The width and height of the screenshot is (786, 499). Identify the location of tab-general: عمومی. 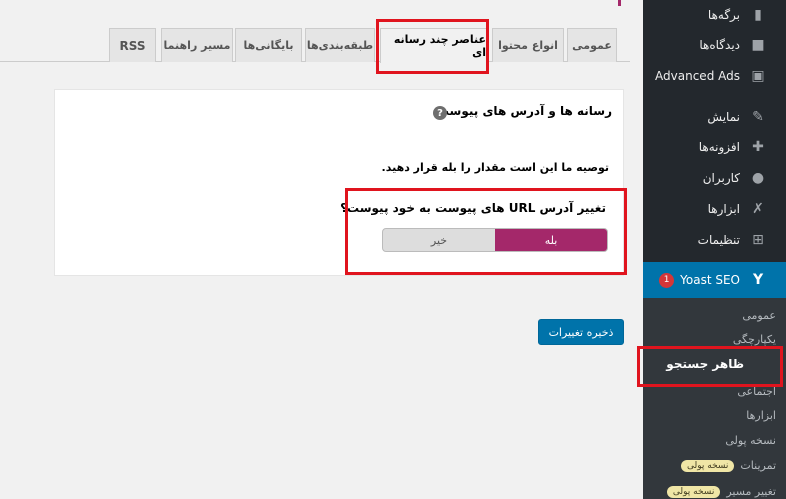
(592, 45).